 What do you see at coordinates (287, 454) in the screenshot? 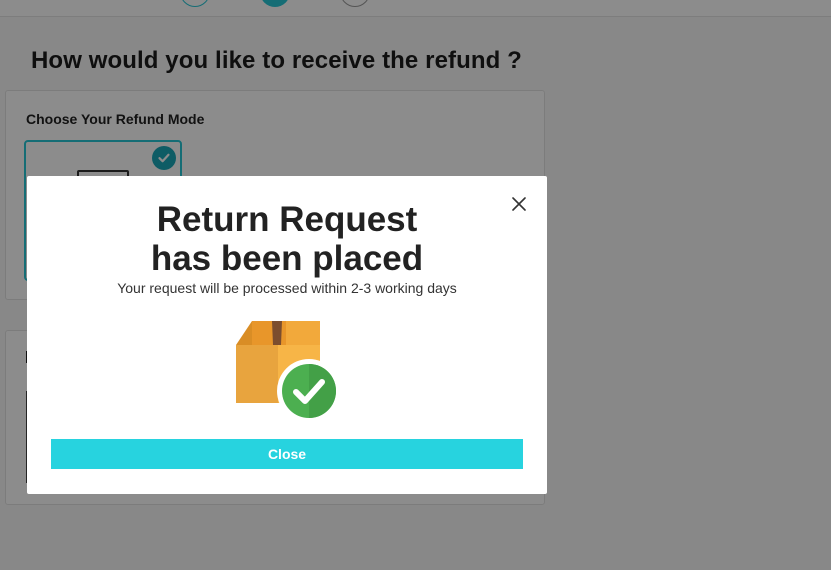
I see `close-button: Close` at bounding box center [287, 454].